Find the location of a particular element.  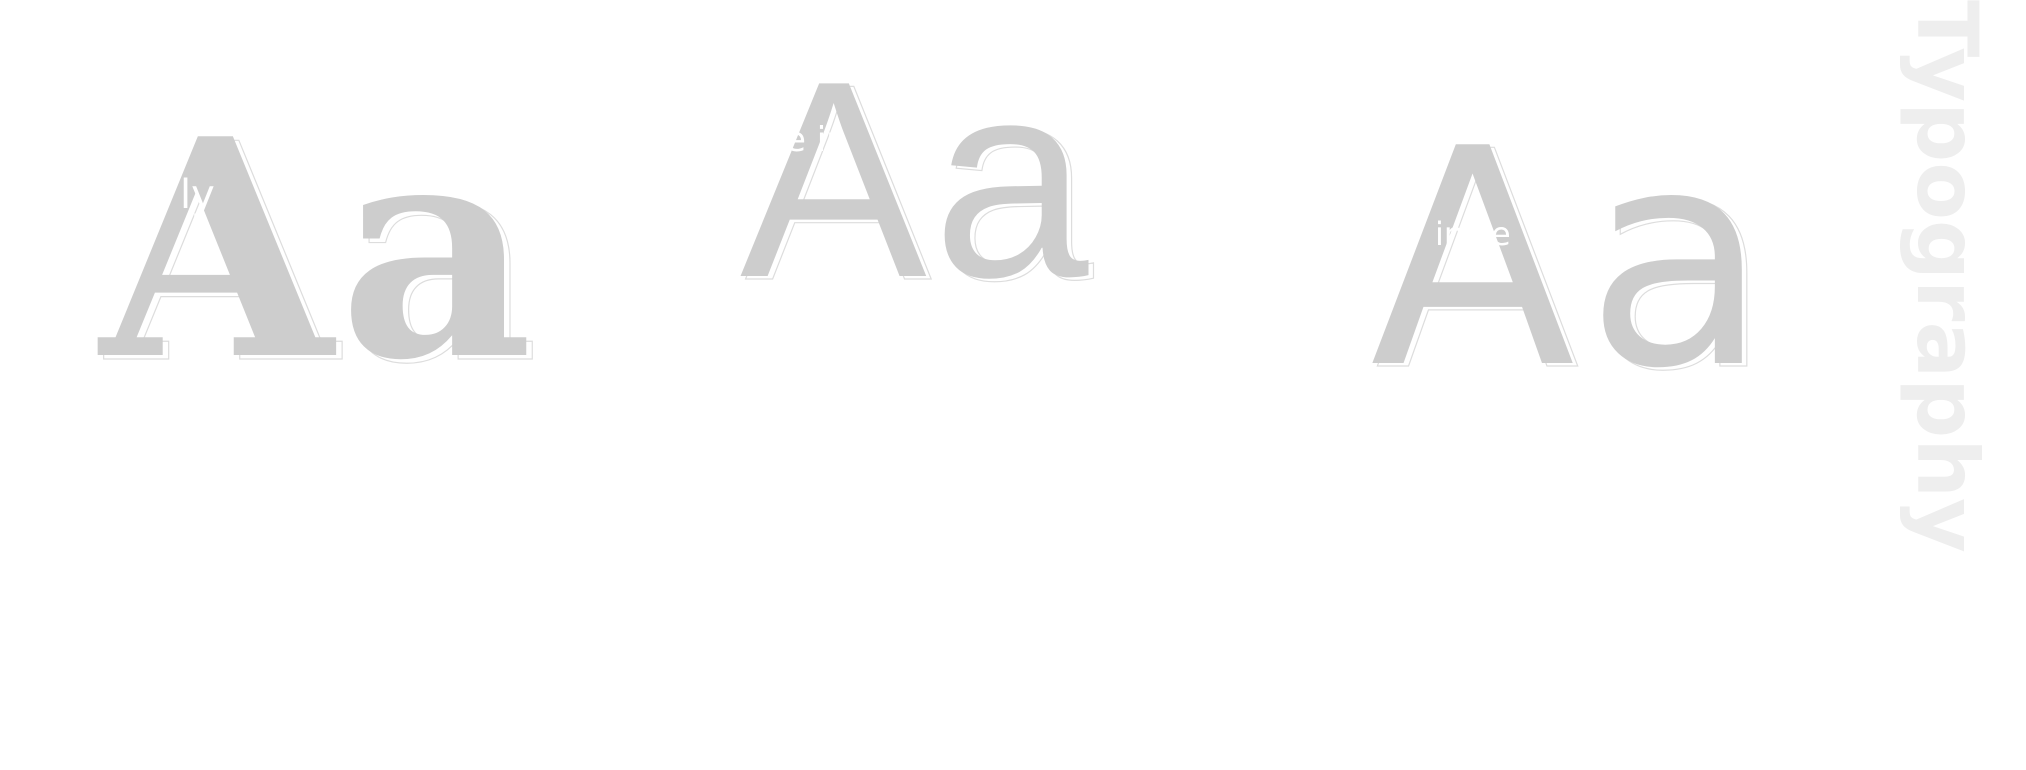

serif-glyphs: Aa is located at coordinates (320, 249).